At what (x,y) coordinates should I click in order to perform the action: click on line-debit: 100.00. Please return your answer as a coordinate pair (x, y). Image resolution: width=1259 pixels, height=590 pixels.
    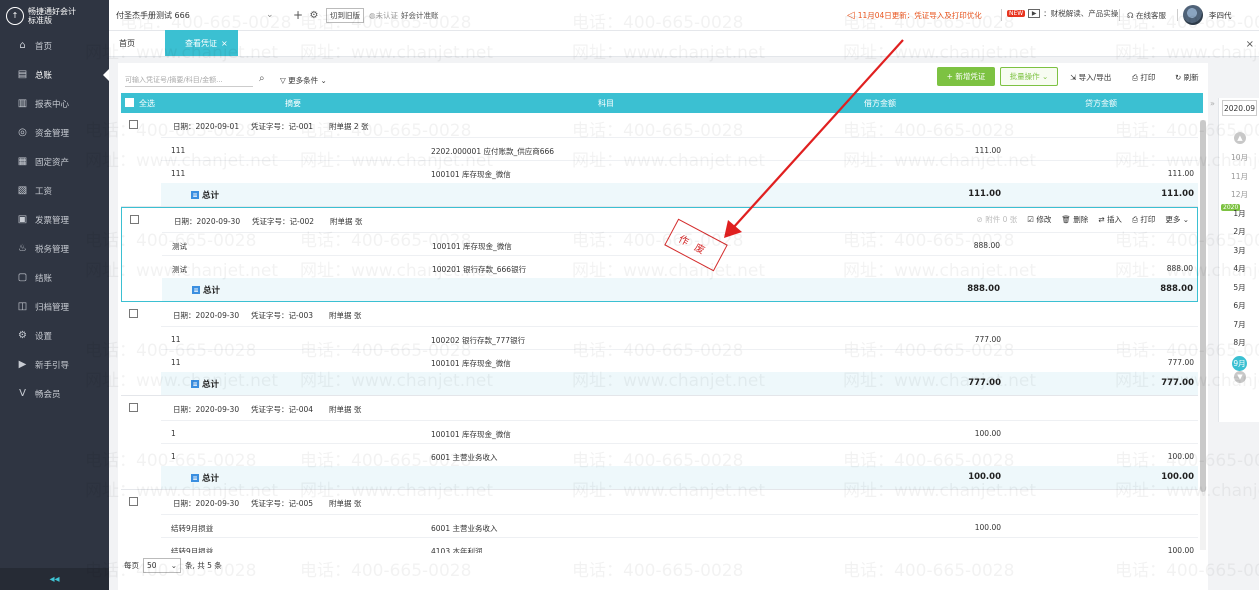
    Looking at the image, I should click on (987, 527).